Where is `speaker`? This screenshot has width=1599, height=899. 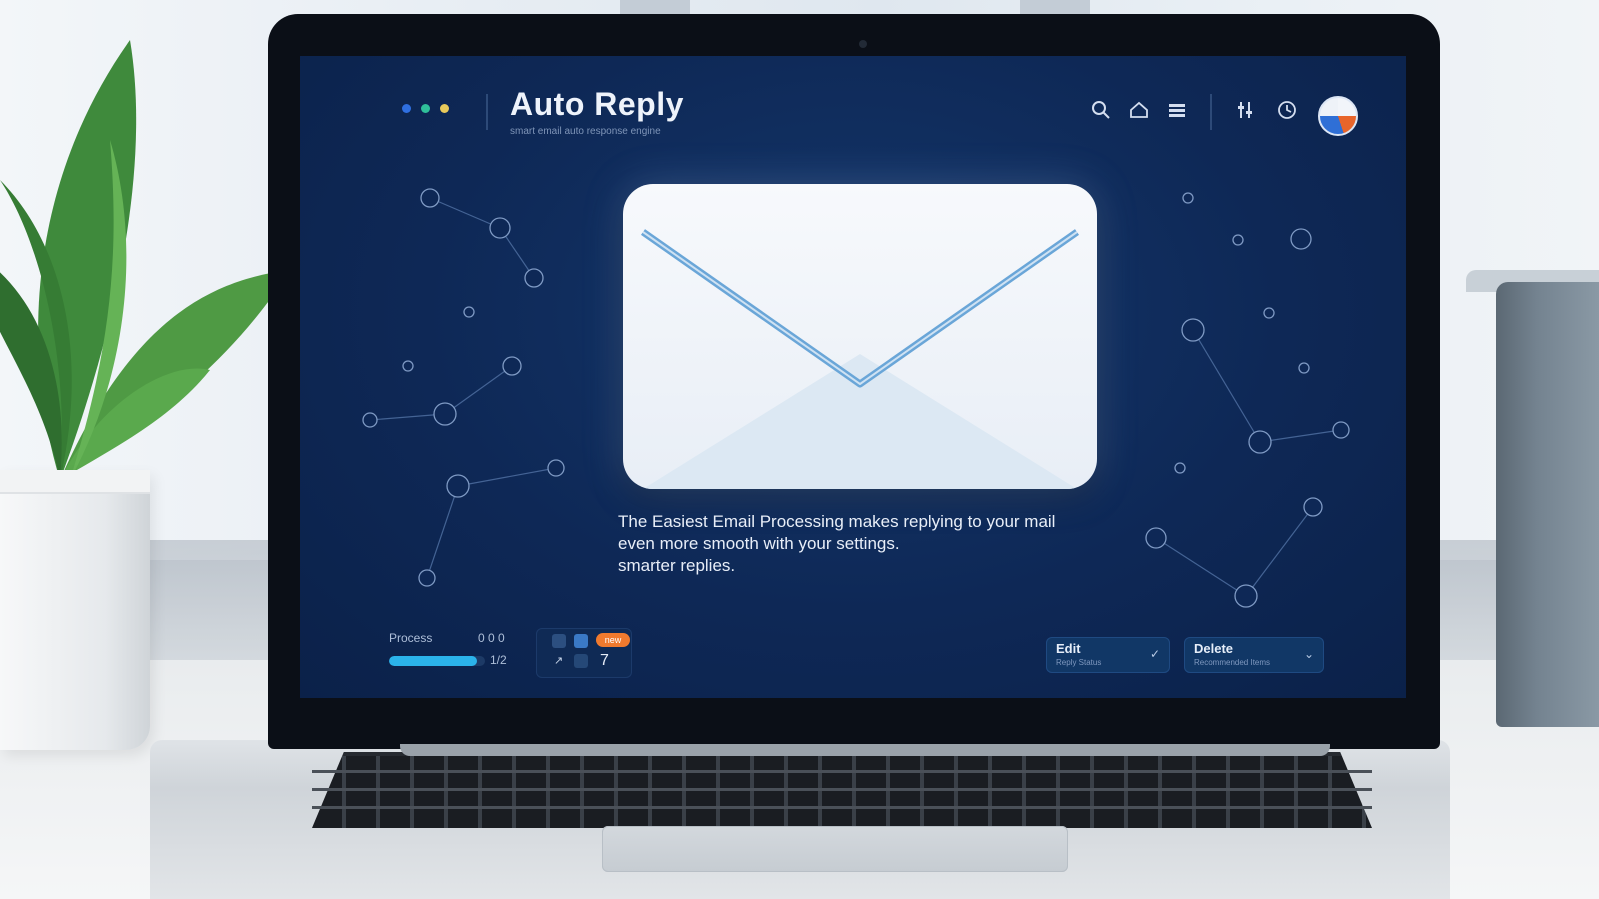
speaker is located at coordinates (1547, 504).